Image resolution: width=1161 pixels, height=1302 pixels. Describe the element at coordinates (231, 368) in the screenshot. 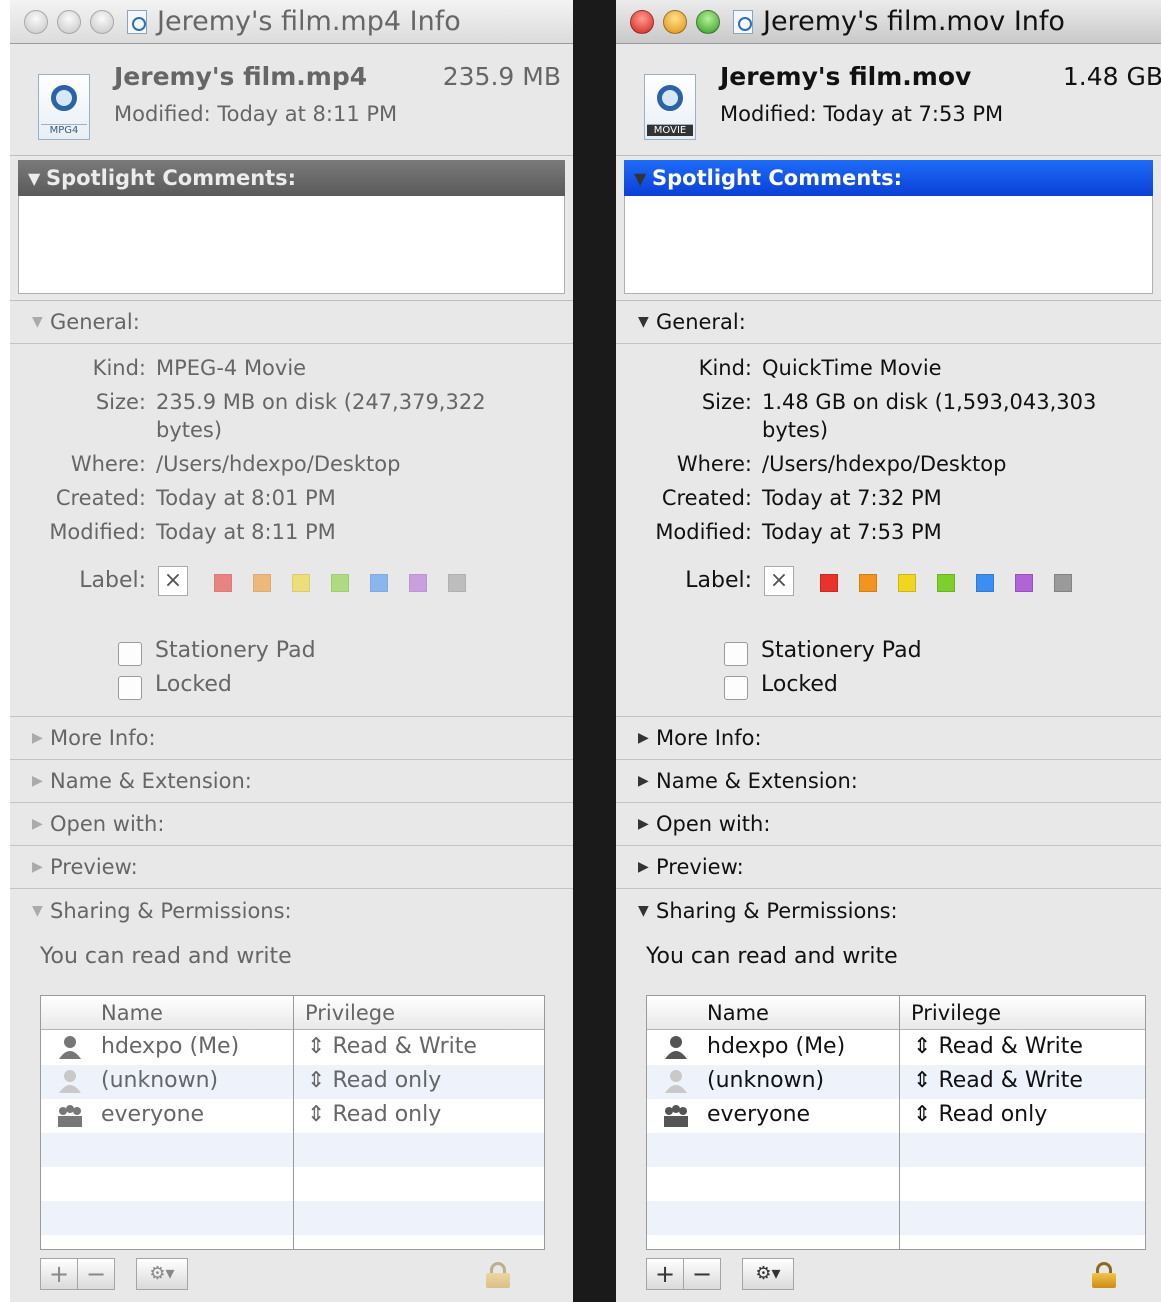

I see `kind-value: MPEG-4 Movie` at that location.